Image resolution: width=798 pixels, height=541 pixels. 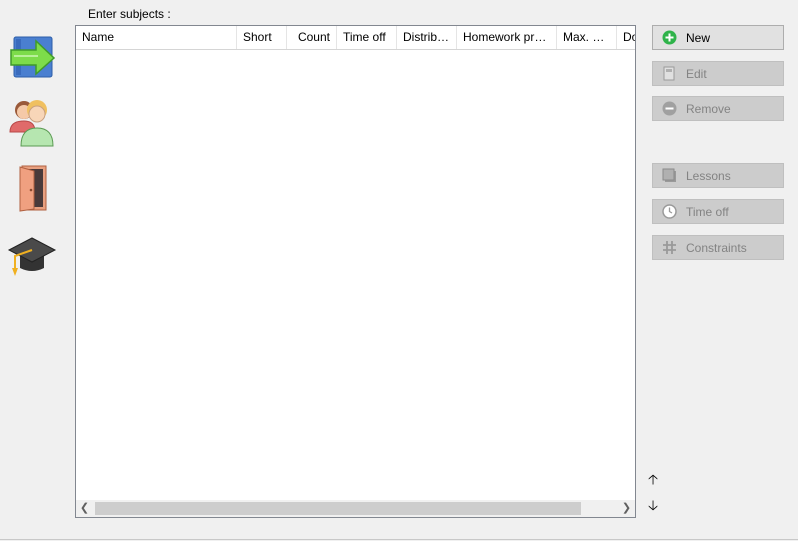 I want to click on sidebar-teachers-button, so click(x=32, y=122).